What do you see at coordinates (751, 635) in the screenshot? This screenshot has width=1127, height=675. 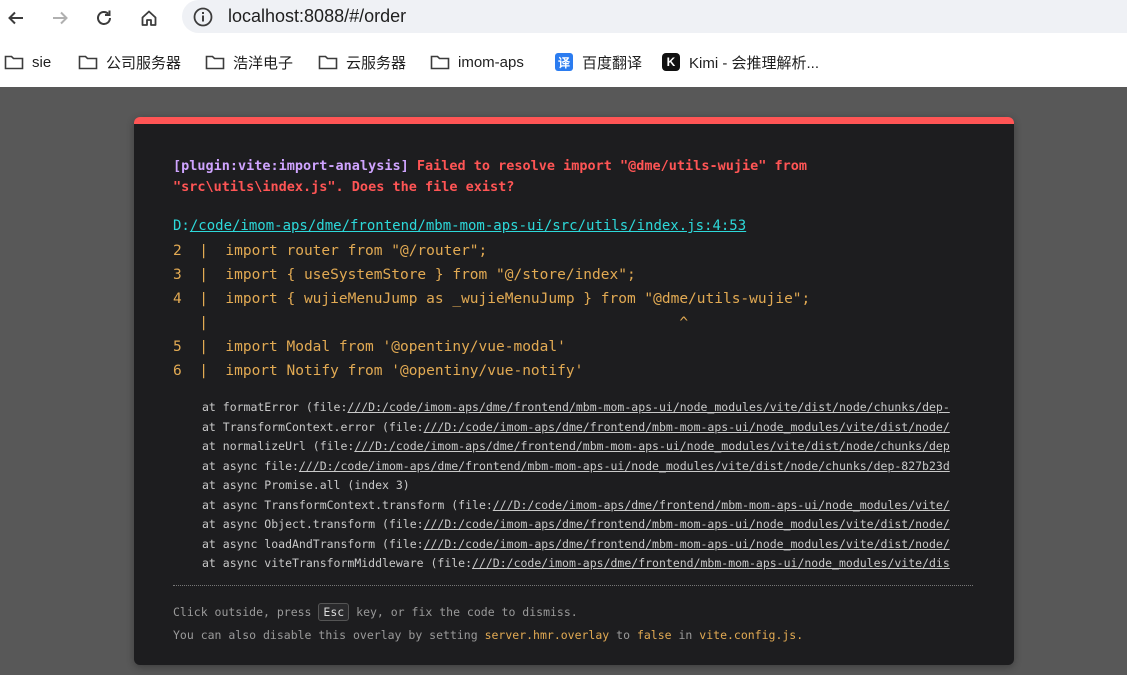 I see `config-file: vite.config.js.` at bounding box center [751, 635].